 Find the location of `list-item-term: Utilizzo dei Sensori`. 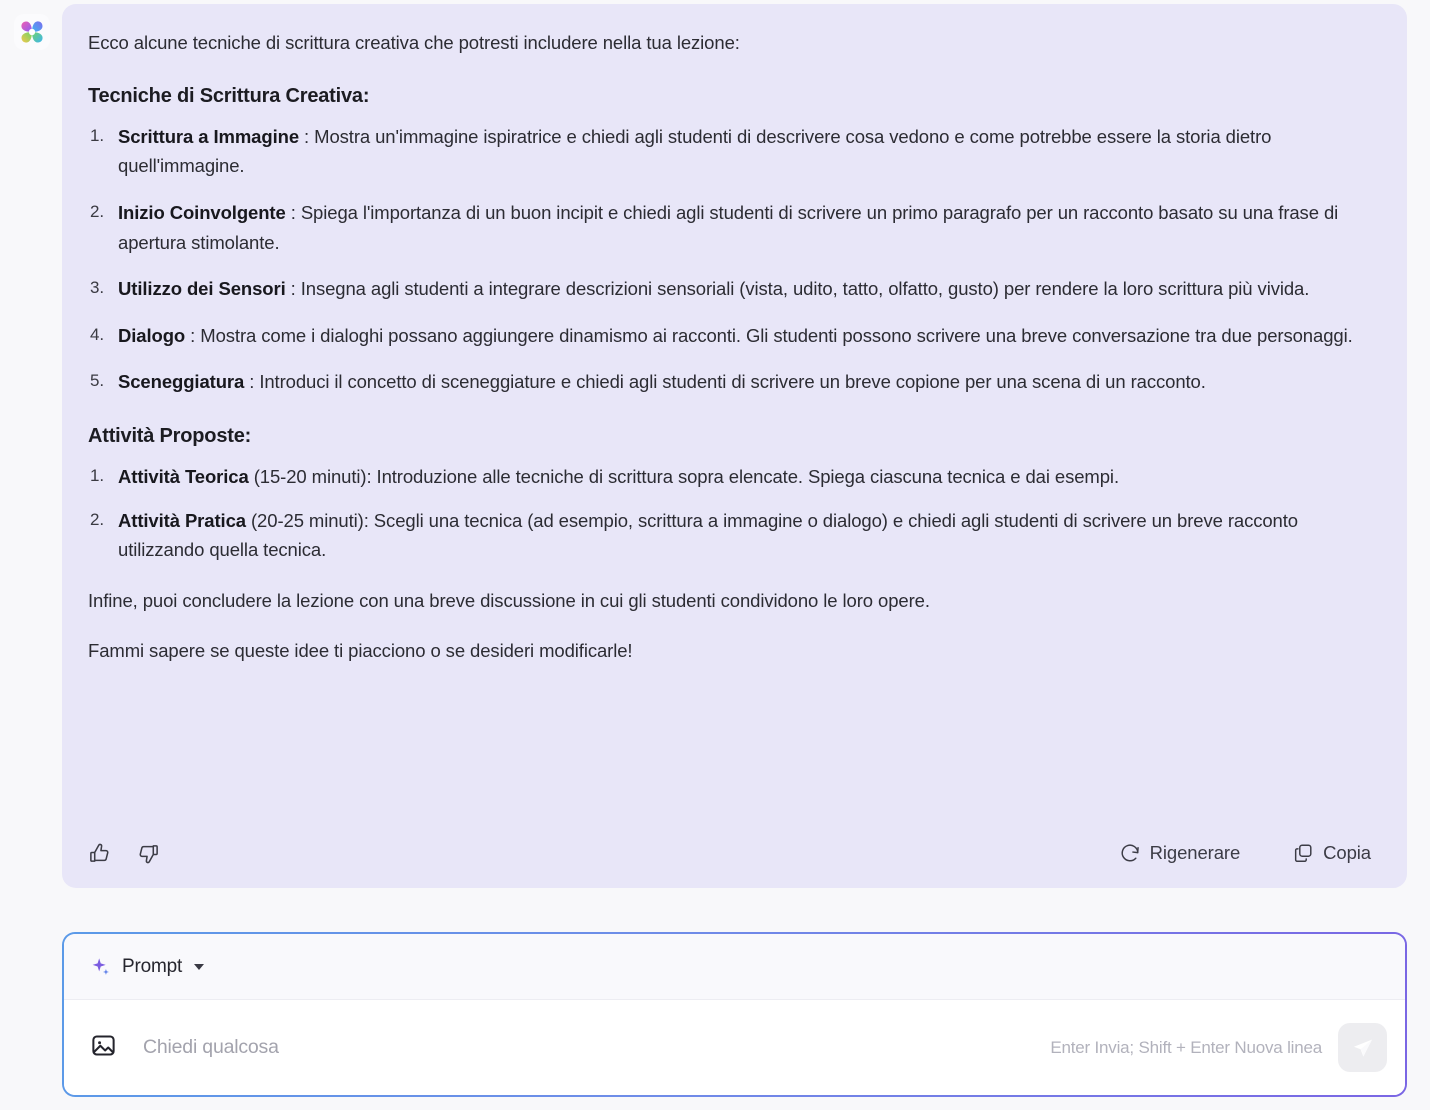

list-item-term: Utilizzo dei Sensori is located at coordinates (202, 289).